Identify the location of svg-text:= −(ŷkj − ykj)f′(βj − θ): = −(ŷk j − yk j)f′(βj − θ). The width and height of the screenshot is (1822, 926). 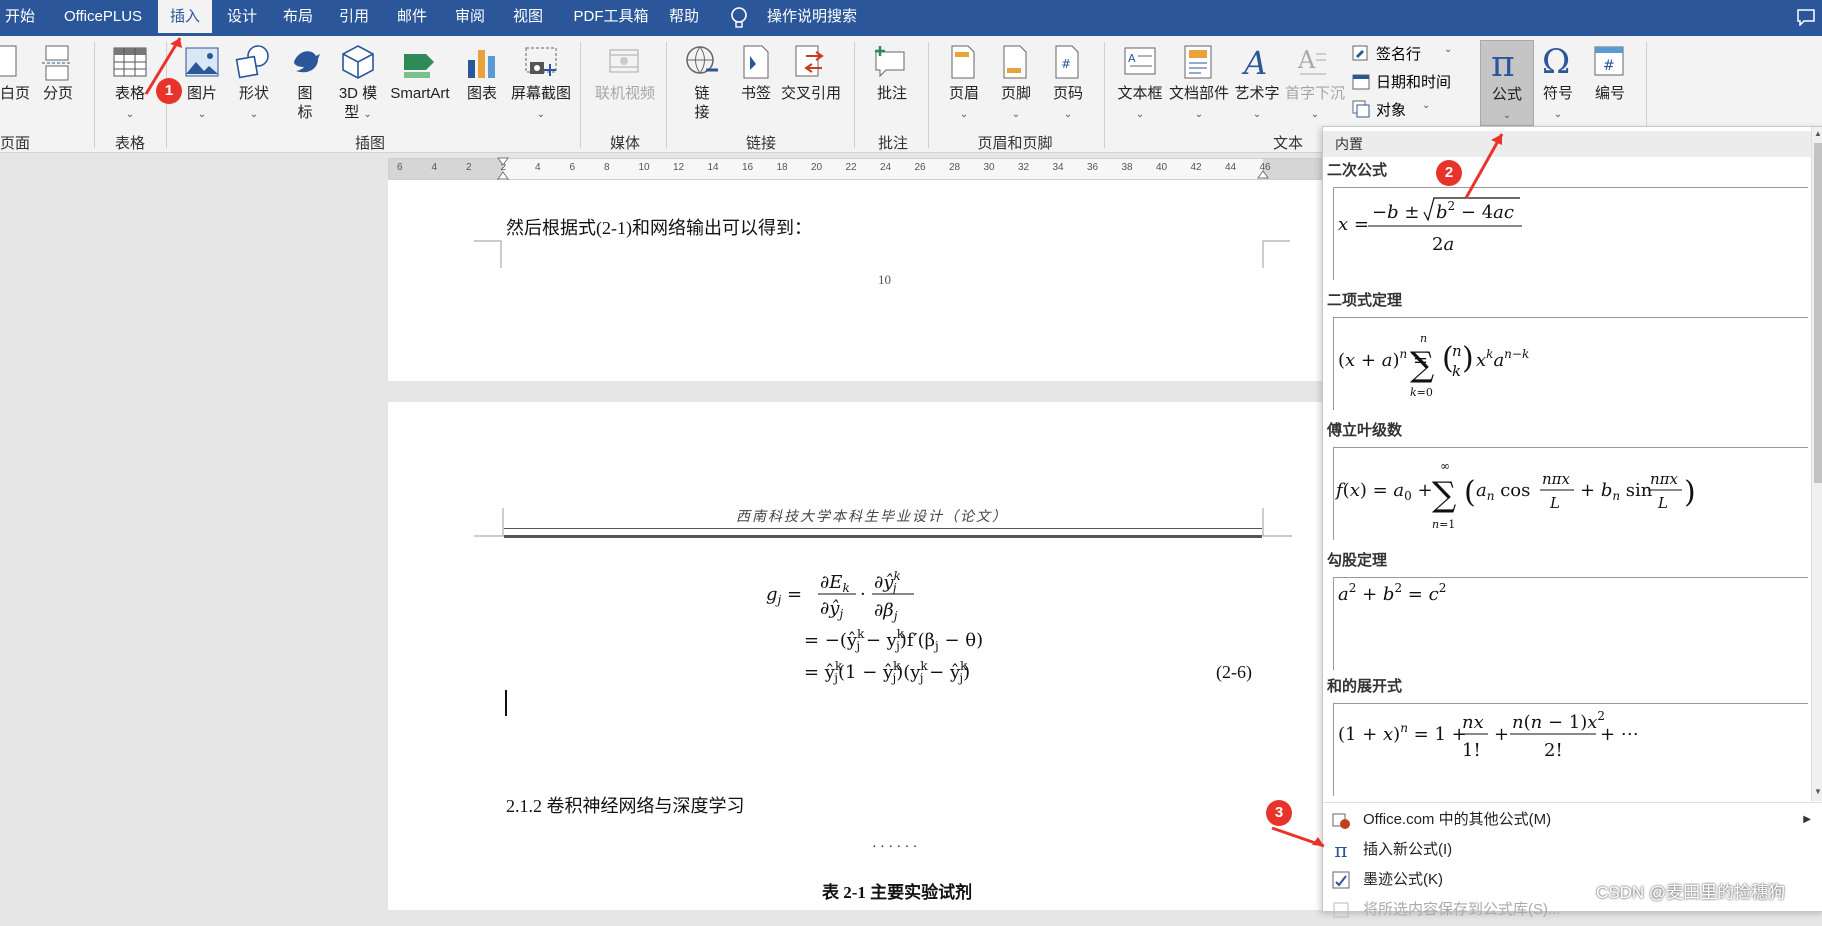
(893, 640).